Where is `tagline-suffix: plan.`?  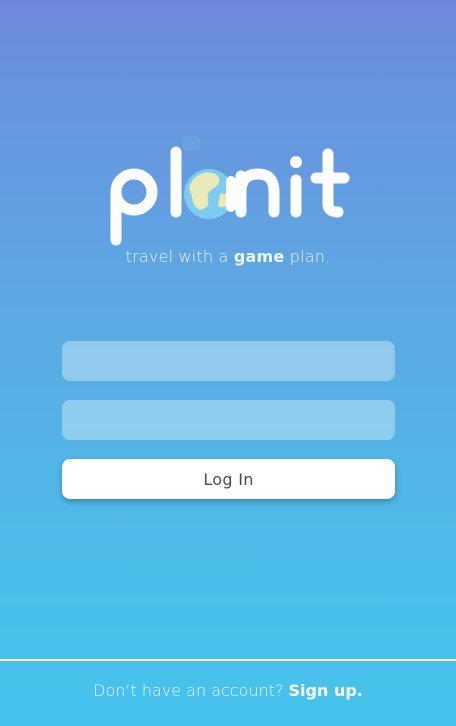
tagline-suffix: plan. is located at coordinates (310, 256).